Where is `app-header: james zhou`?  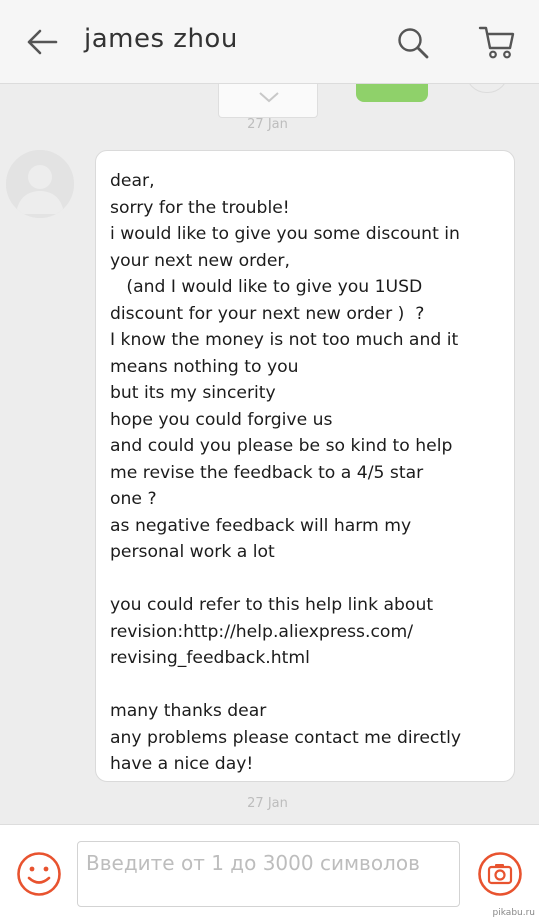
app-header: james zhou is located at coordinates (269, 42).